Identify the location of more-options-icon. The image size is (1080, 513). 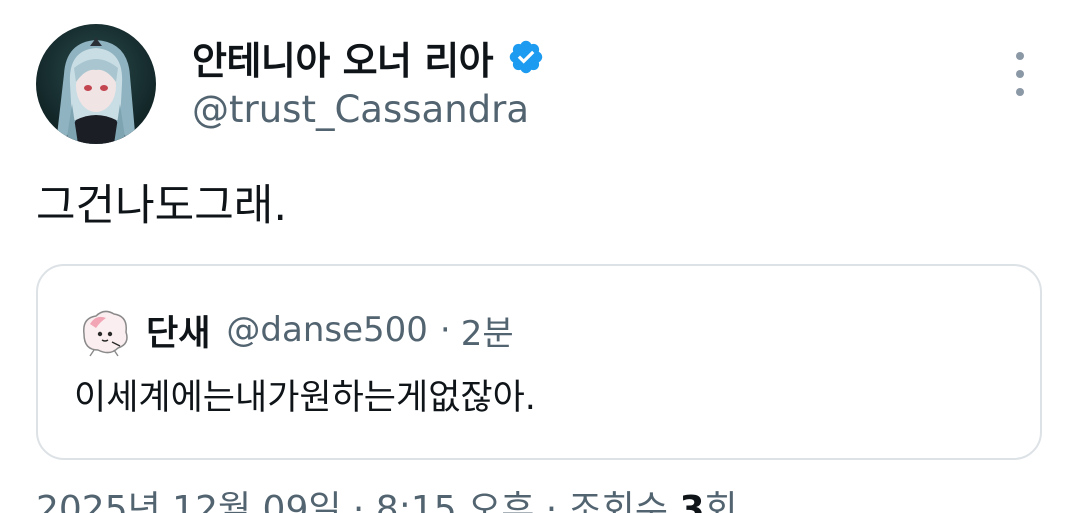
(1020, 74).